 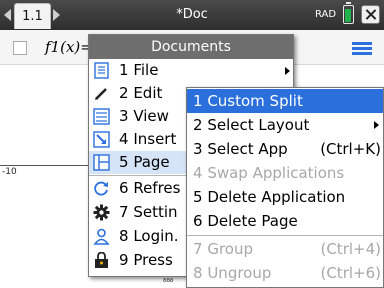 What do you see at coordinates (9, 172) in the screenshot?
I see `x-axis-min-label: -10` at bounding box center [9, 172].